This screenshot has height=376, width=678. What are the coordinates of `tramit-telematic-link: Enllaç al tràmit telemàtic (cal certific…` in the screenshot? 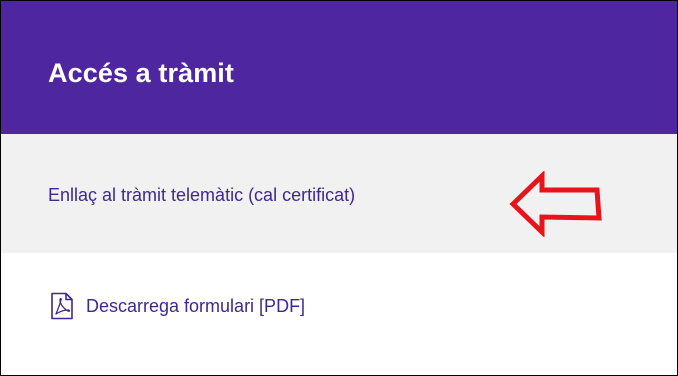 It's located at (201, 195).